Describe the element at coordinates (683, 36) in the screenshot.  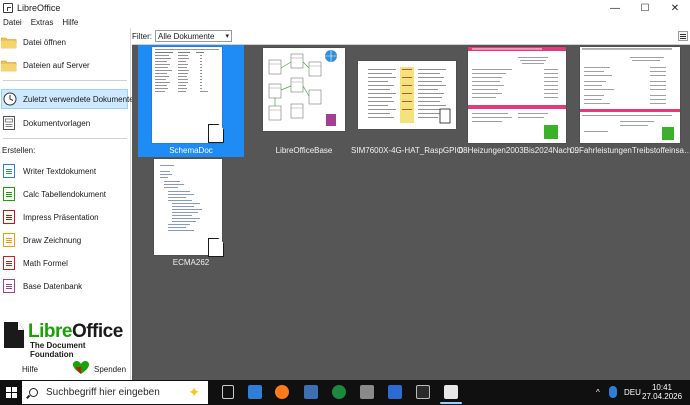
I see `hamburger-menu-icon` at that location.